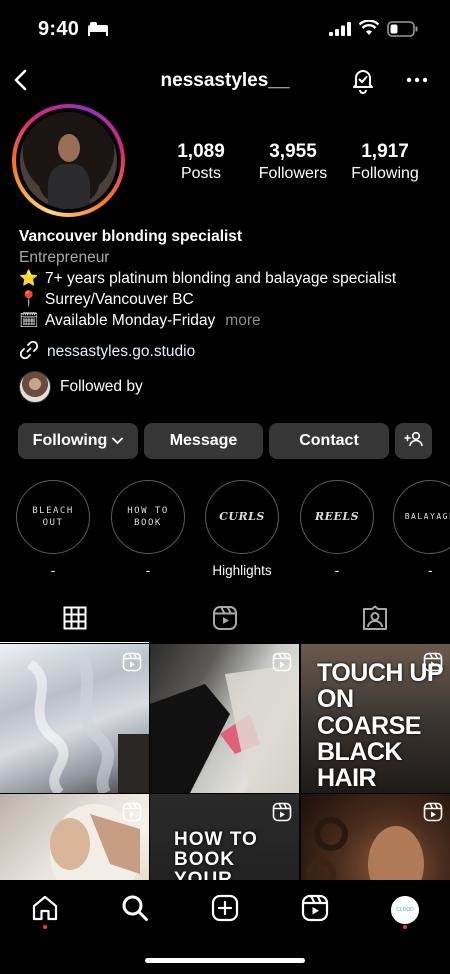 The width and height of the screenshot is (450, 974). Describe the element at coordinates (385, 151) in the screenshot. I see `following-number: 1,917` at that location.